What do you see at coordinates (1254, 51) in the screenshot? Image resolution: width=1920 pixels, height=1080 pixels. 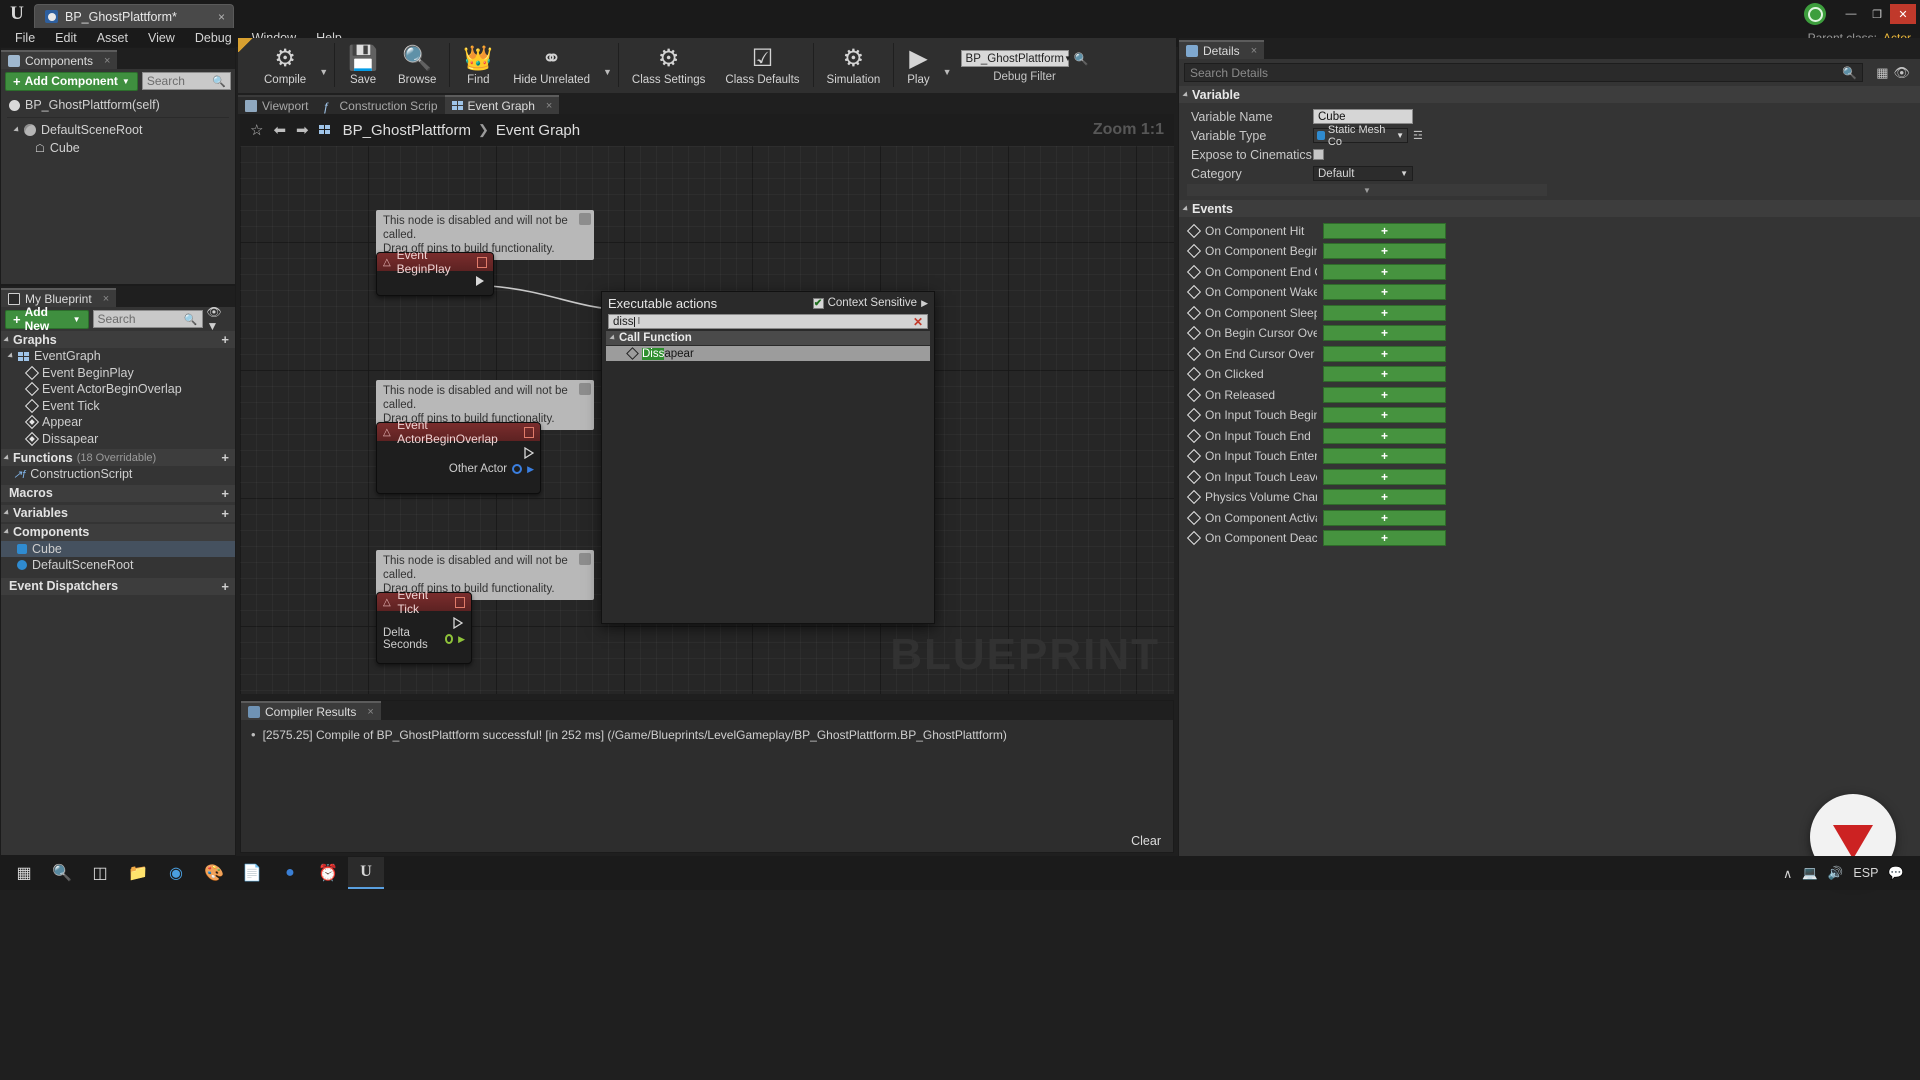 I see `details-tab-close-icon: ×` at bounding box center [1254, 51].